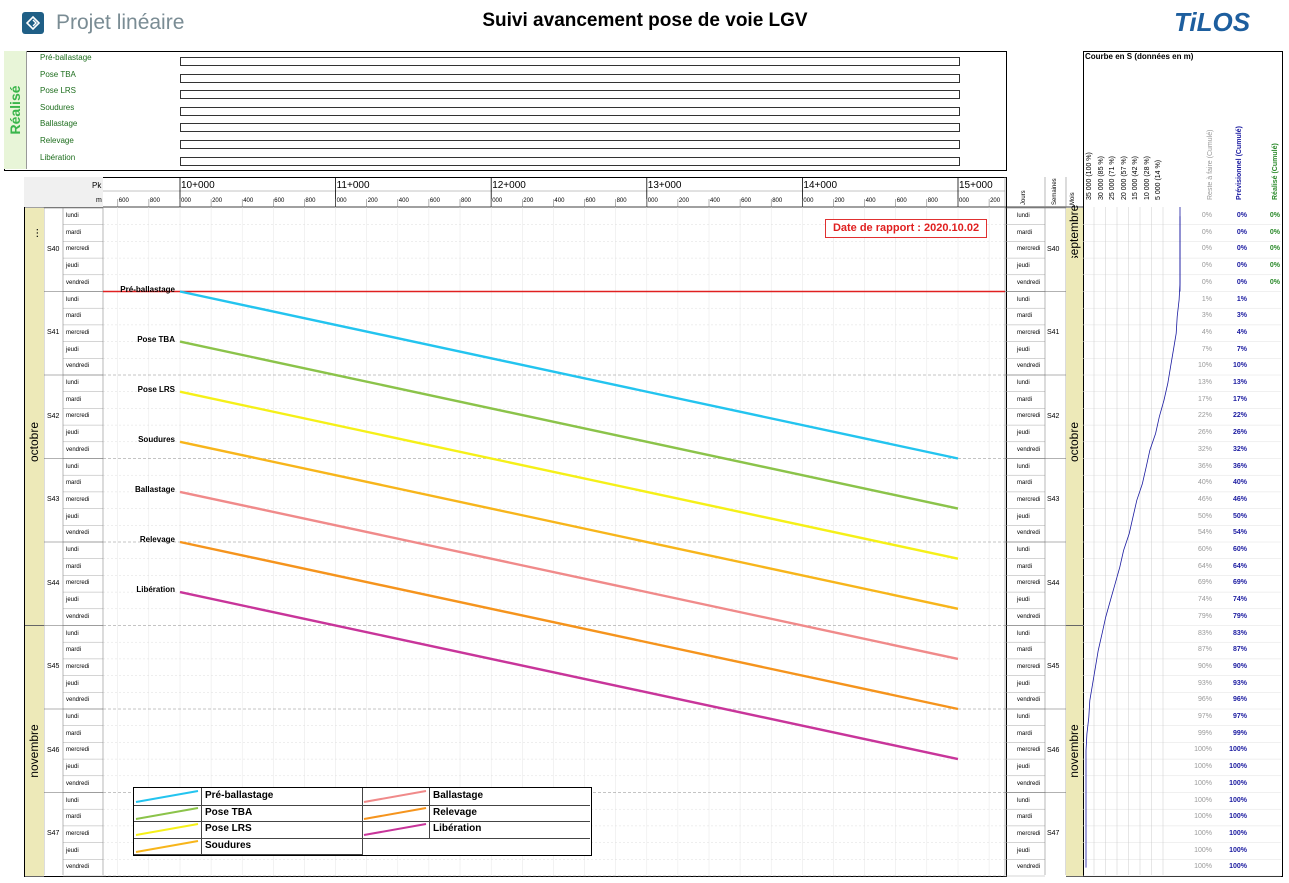 This screenshot has width=1289, height=883. What do you see at coordinates (155, 590) in the screenshot?
I see `series-start-label: Libération` at bounding box center [155, 590].